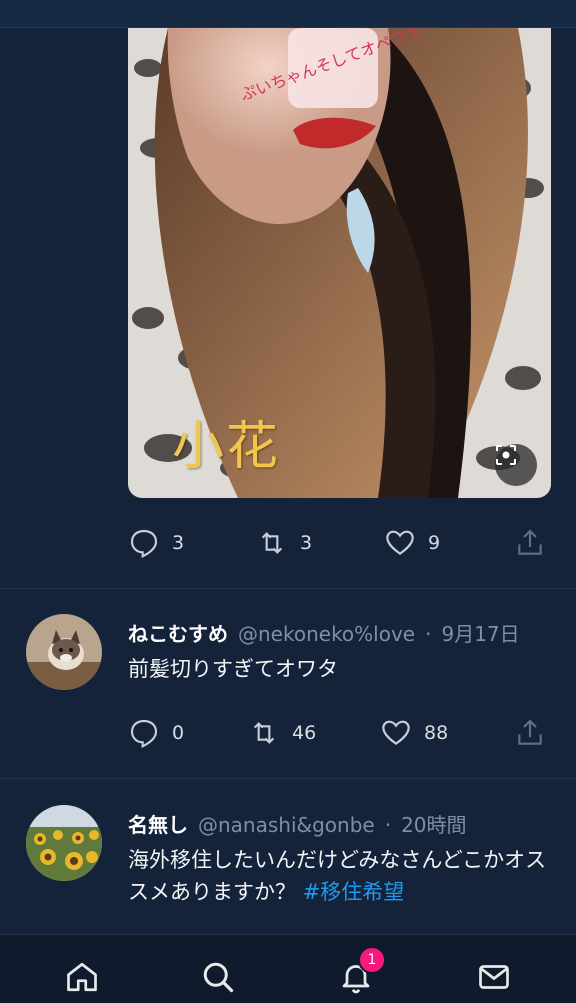  Describe the element at coordinates (286, 825) in the screenshot. I see `handle: @nanashi&gonbe` at that location.